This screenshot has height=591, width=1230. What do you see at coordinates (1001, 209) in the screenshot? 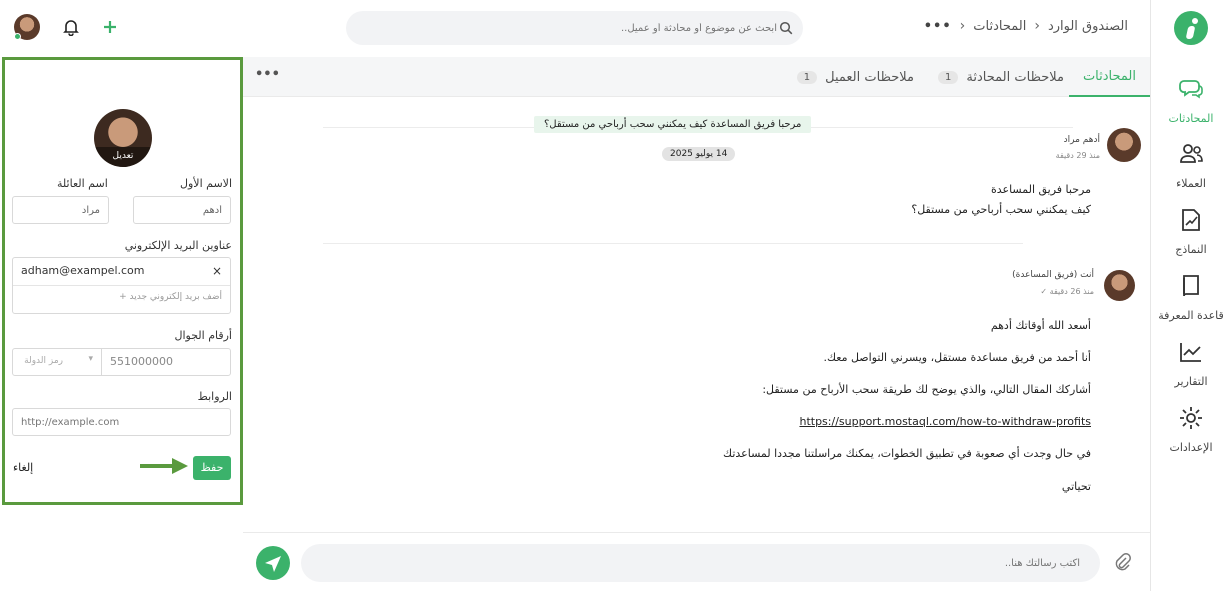
I see `message-line: كيف يمكنني سحب أرباحي من مستقل؟` at bounding box center [1001, 209].